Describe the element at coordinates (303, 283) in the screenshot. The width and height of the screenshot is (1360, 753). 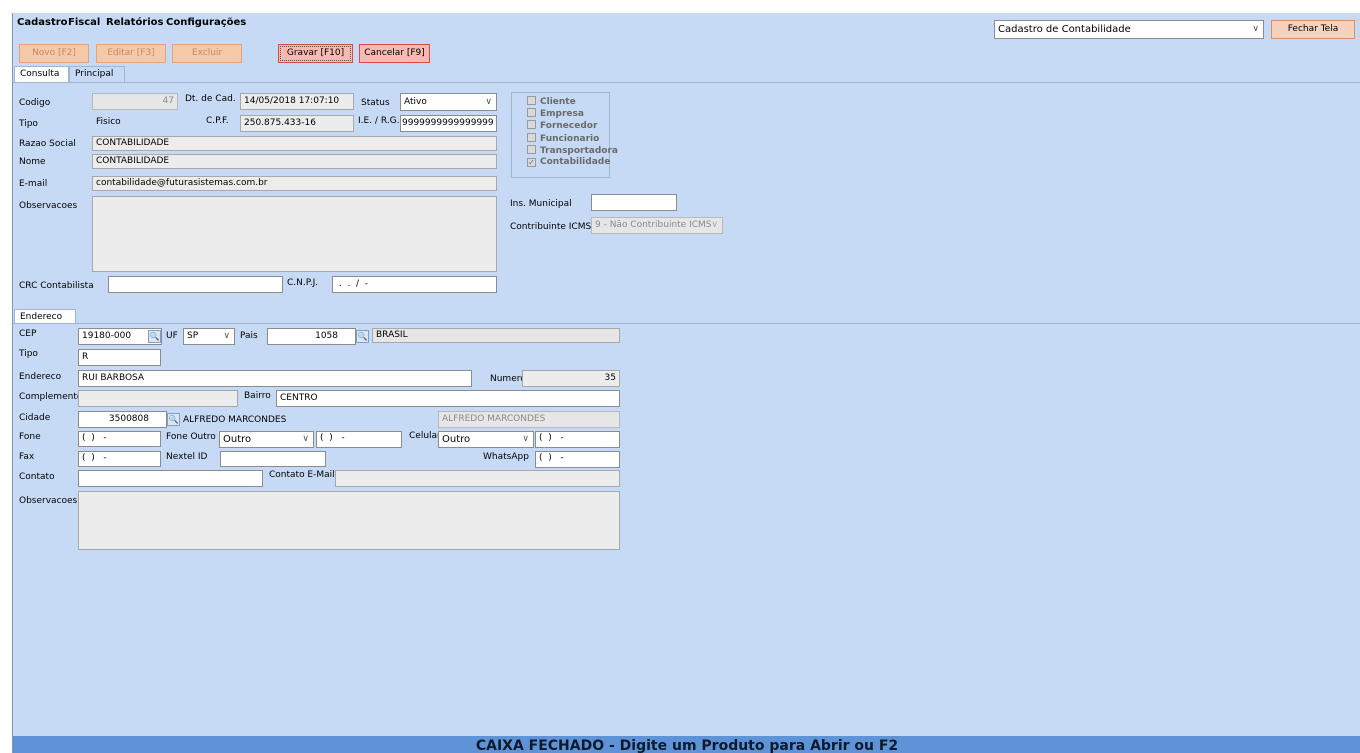
I see `cnpj-label: C.N.P.J.` at that location.